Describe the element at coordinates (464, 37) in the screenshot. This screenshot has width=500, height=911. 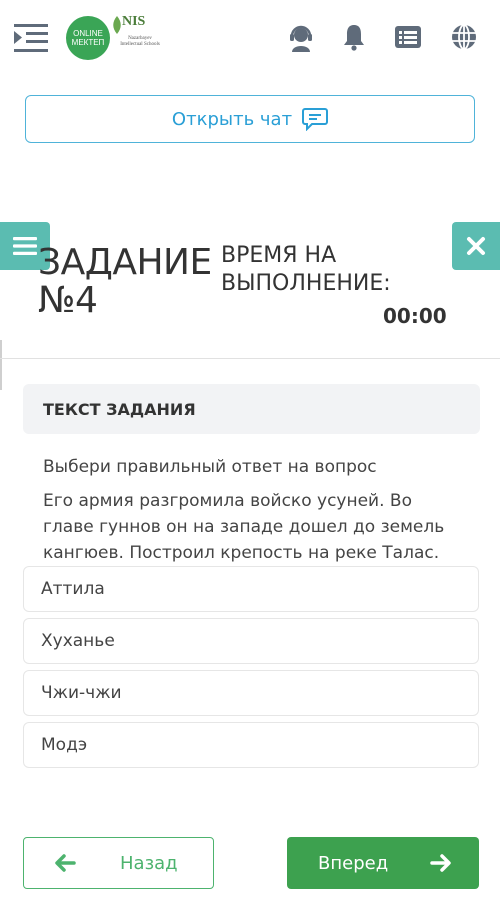
I see `globe-icon` at that location.